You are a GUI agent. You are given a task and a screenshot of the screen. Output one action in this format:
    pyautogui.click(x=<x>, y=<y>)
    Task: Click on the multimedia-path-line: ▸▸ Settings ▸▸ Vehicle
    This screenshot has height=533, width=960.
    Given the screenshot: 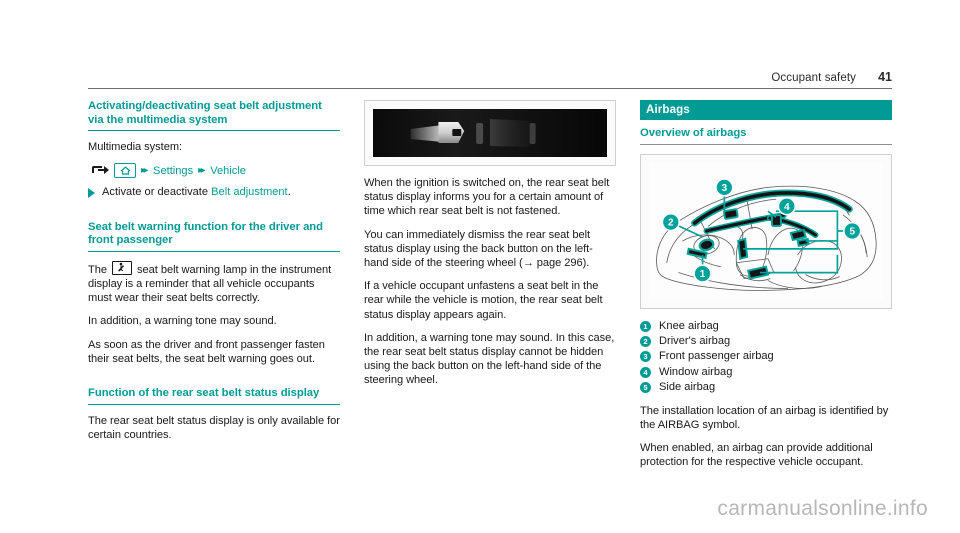 What is the action you would take?
    pyautogui.click(x=216, y=171)
    